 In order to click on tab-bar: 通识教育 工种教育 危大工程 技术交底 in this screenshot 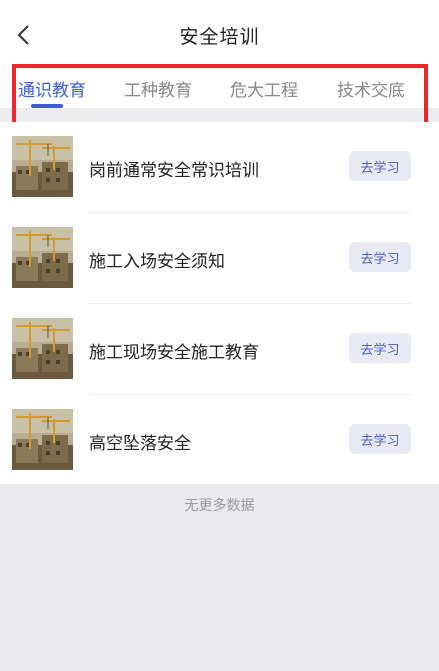, I will do `click(219, 87)`.